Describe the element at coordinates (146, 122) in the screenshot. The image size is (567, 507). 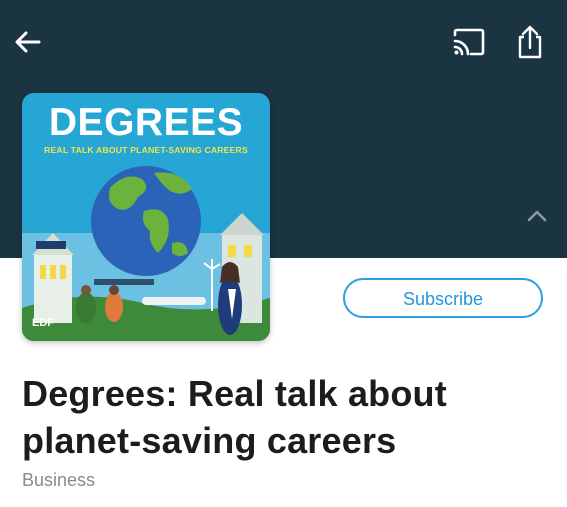
I see `artwork-title: DEGREES` at that location.